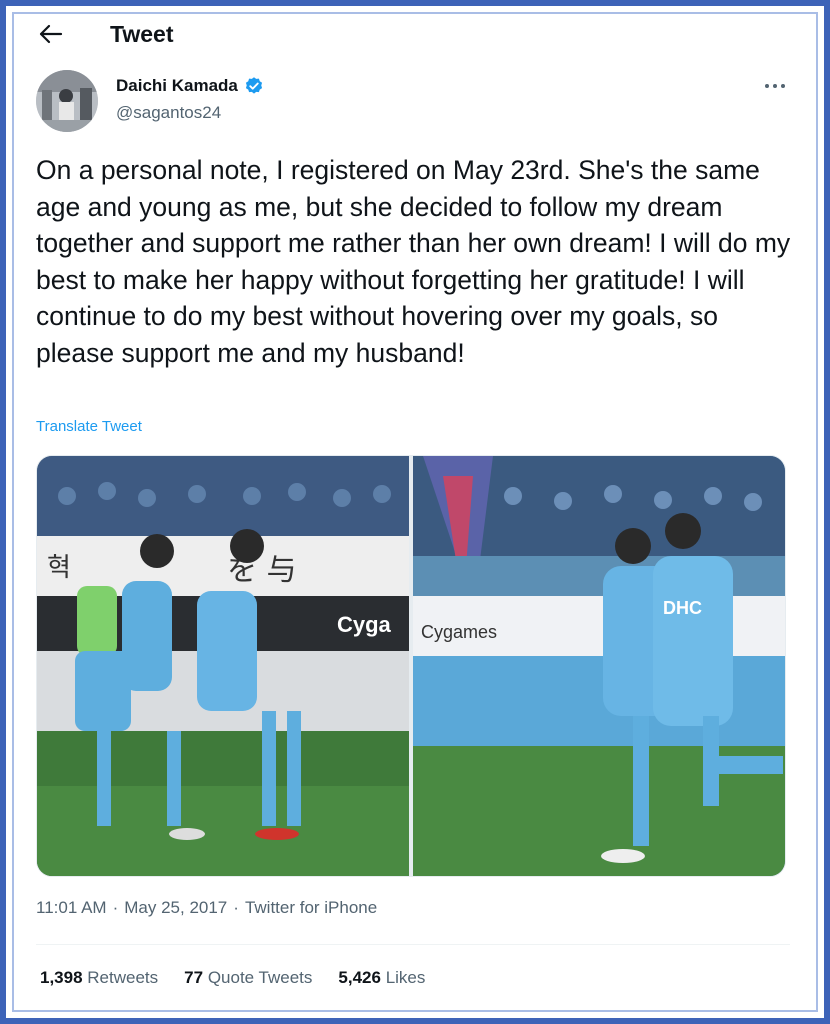 Image resolution: width=830 pixels, height=1024 pixels. Describe the element at coordinates (253, 85) in the screenshot. I see `verified-badge-icon` at that location.